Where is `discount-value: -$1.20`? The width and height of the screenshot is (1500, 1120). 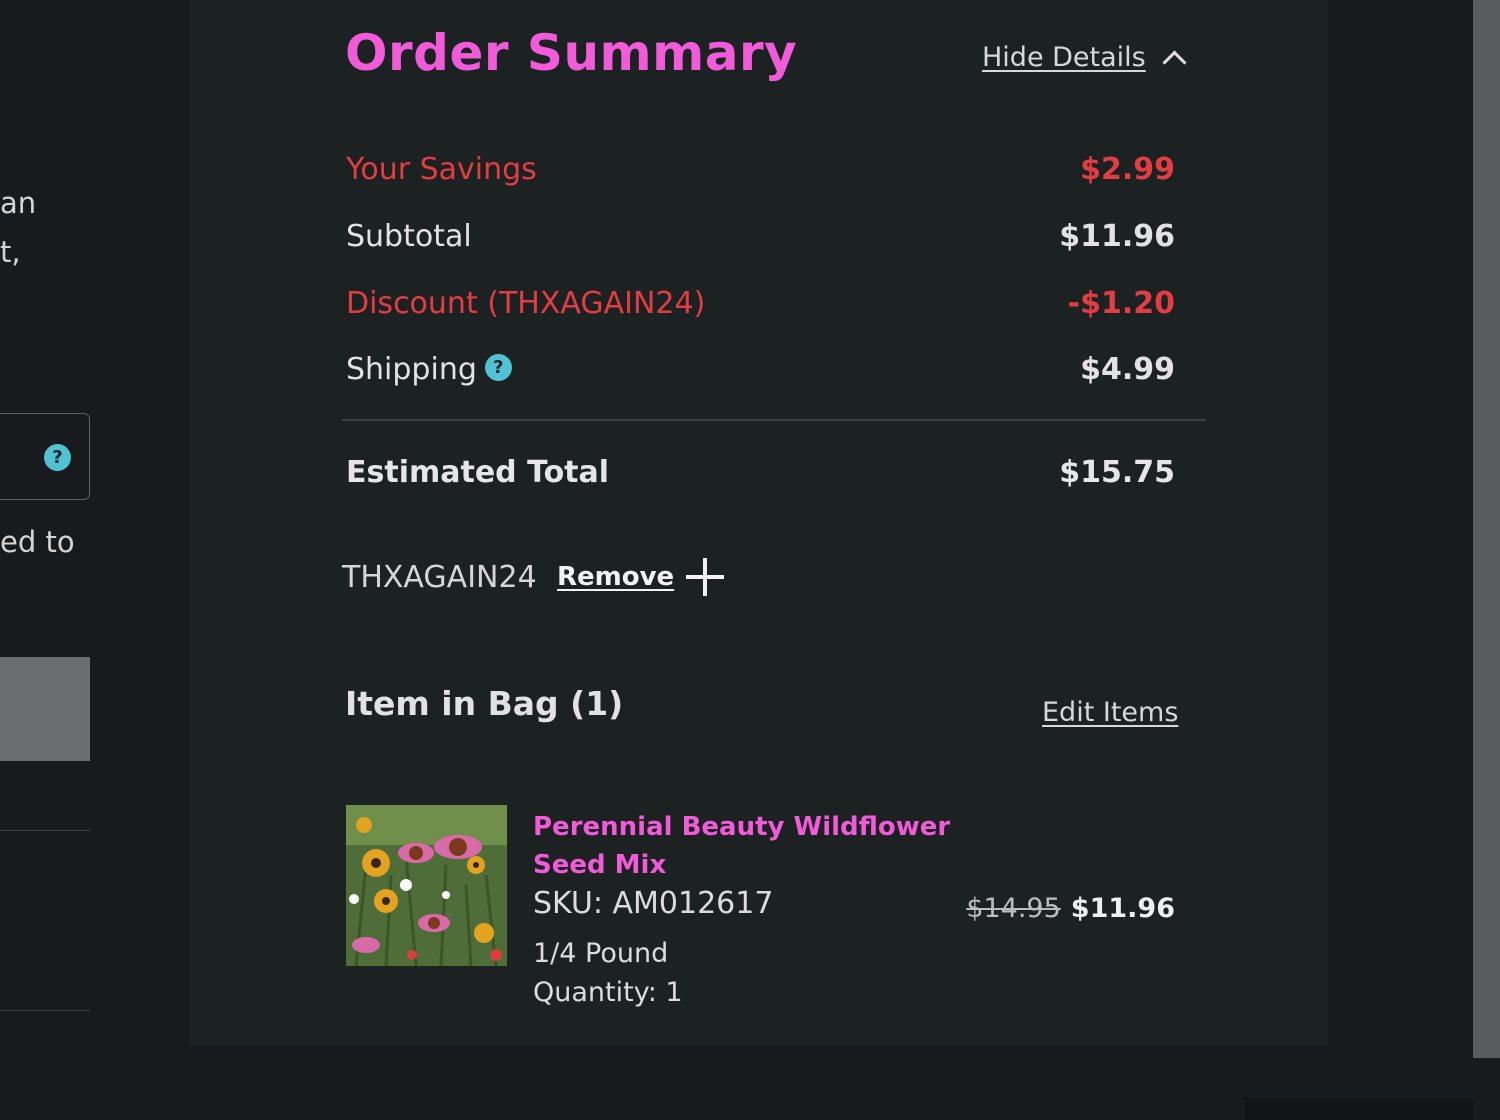
discount-value: -$1.20 is located at coordinates (1121, 303).